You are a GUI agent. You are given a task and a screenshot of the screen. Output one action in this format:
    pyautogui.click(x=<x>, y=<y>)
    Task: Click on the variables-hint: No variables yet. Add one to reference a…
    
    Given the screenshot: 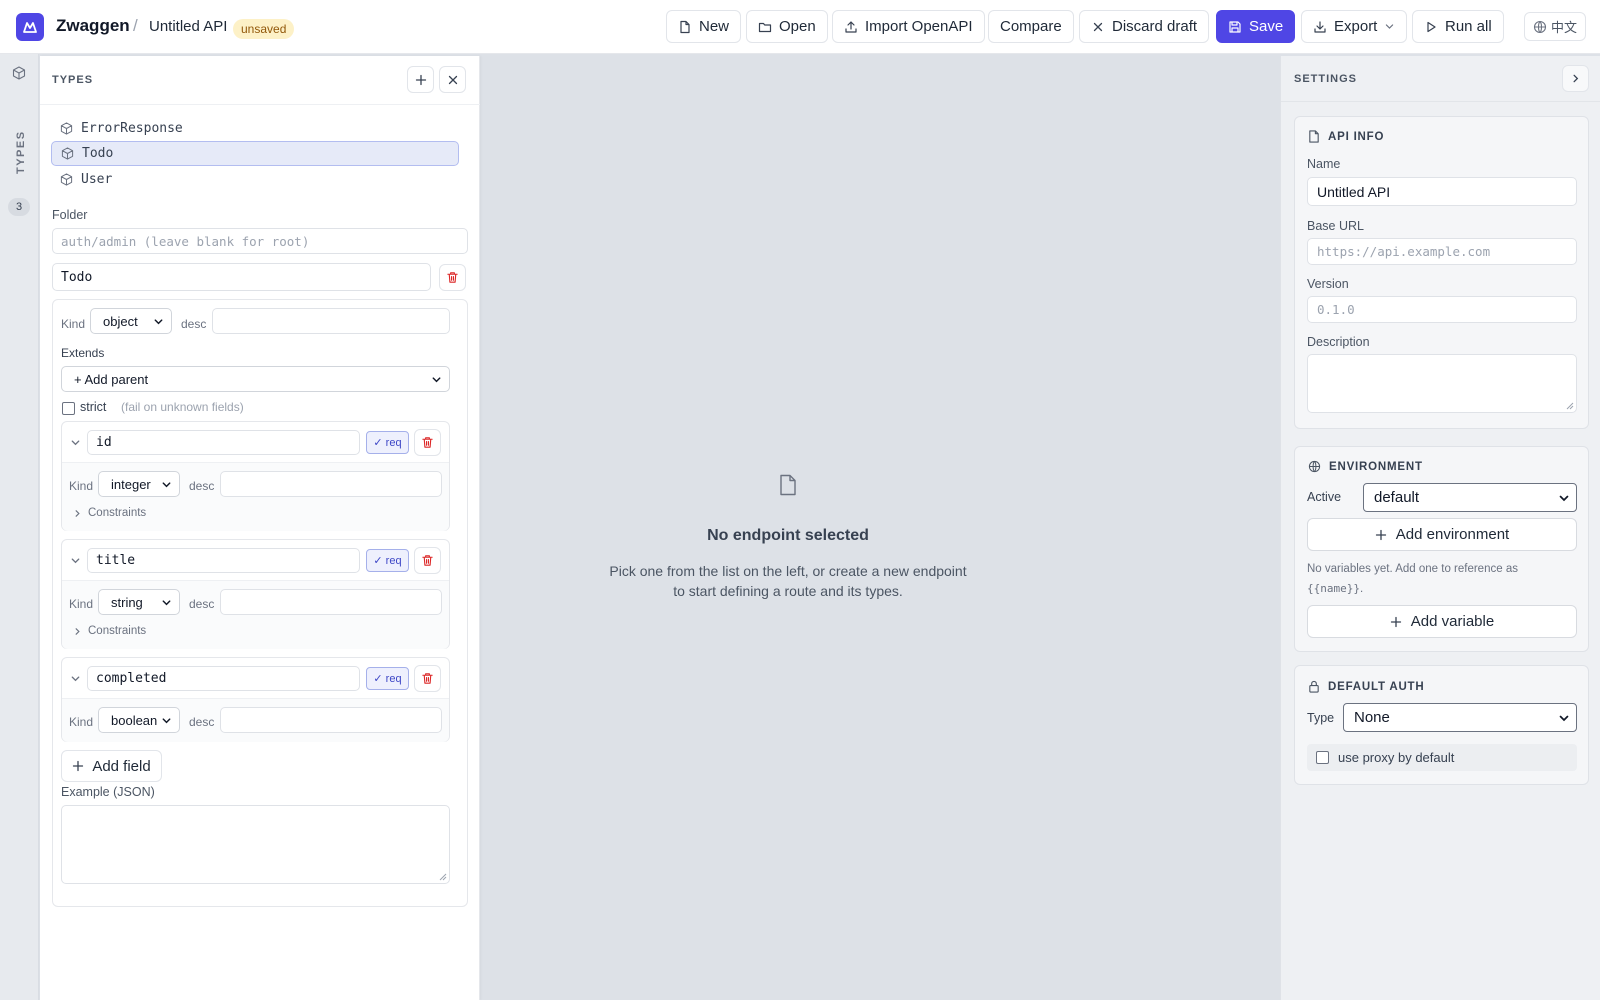 What is the action you would take?
    pyautogui.click(x=1442, y=579)
    